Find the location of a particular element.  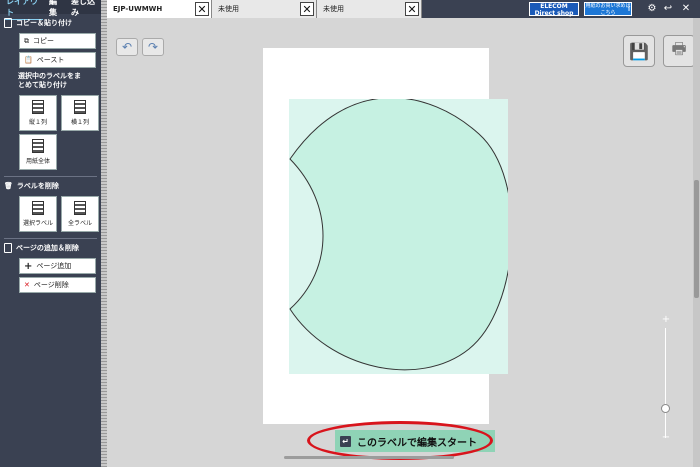

vertical-scrollbar is located at coordinates (696, 242).